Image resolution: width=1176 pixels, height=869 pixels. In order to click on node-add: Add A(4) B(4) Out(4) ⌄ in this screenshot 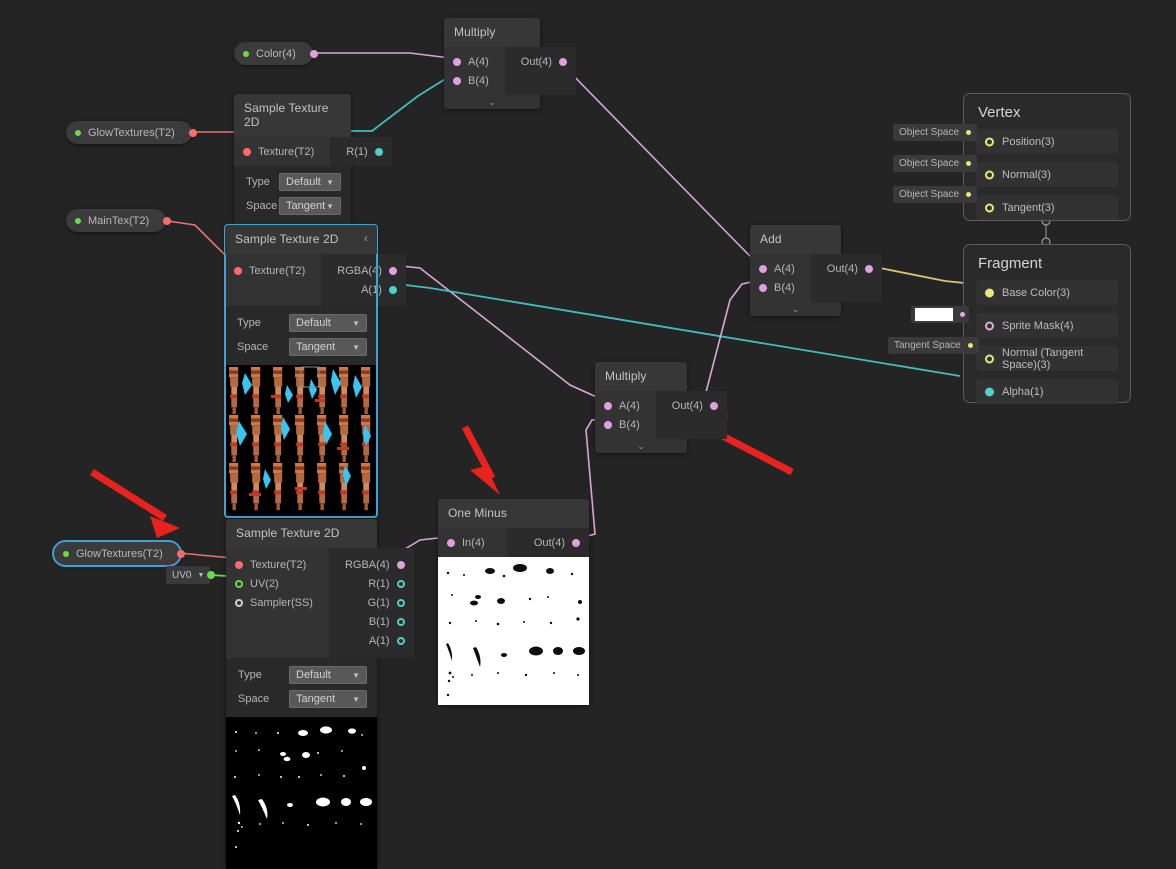, I will do `click(816, 270)`.